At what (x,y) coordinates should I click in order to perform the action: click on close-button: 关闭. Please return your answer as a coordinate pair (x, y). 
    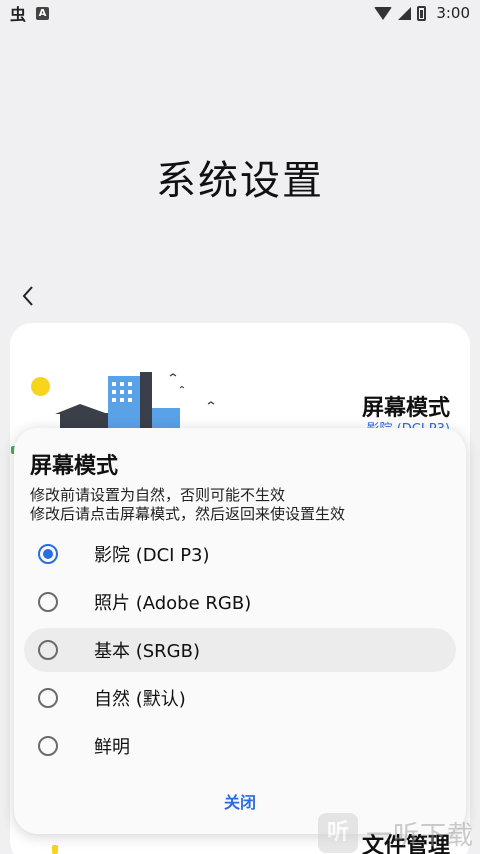
    Looking at the image, I should click on (240, 801).